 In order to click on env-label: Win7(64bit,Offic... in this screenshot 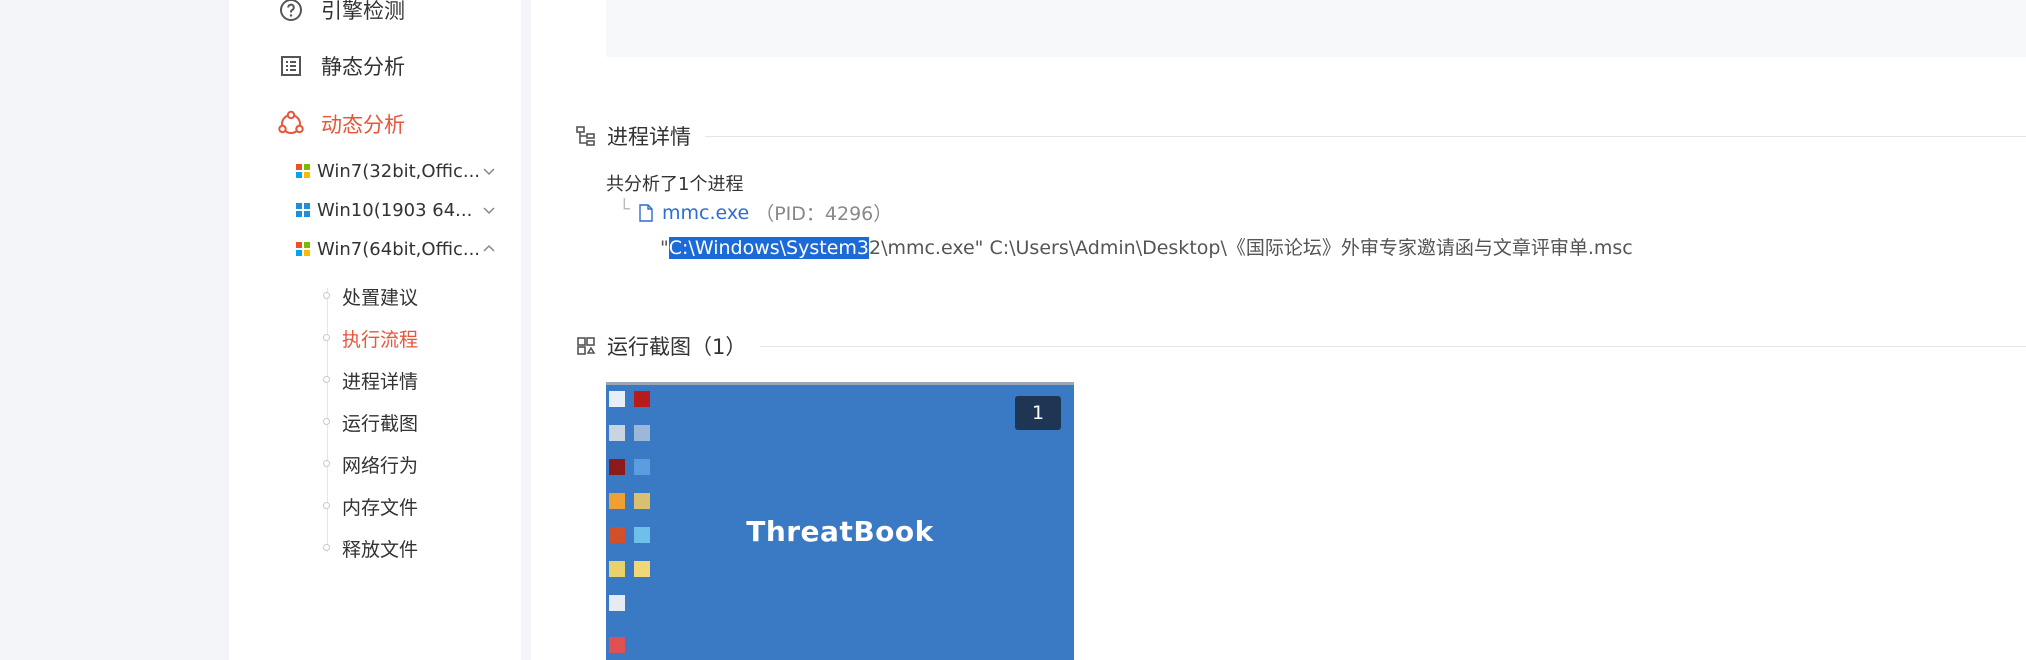, I will do `click(399, 249)`.